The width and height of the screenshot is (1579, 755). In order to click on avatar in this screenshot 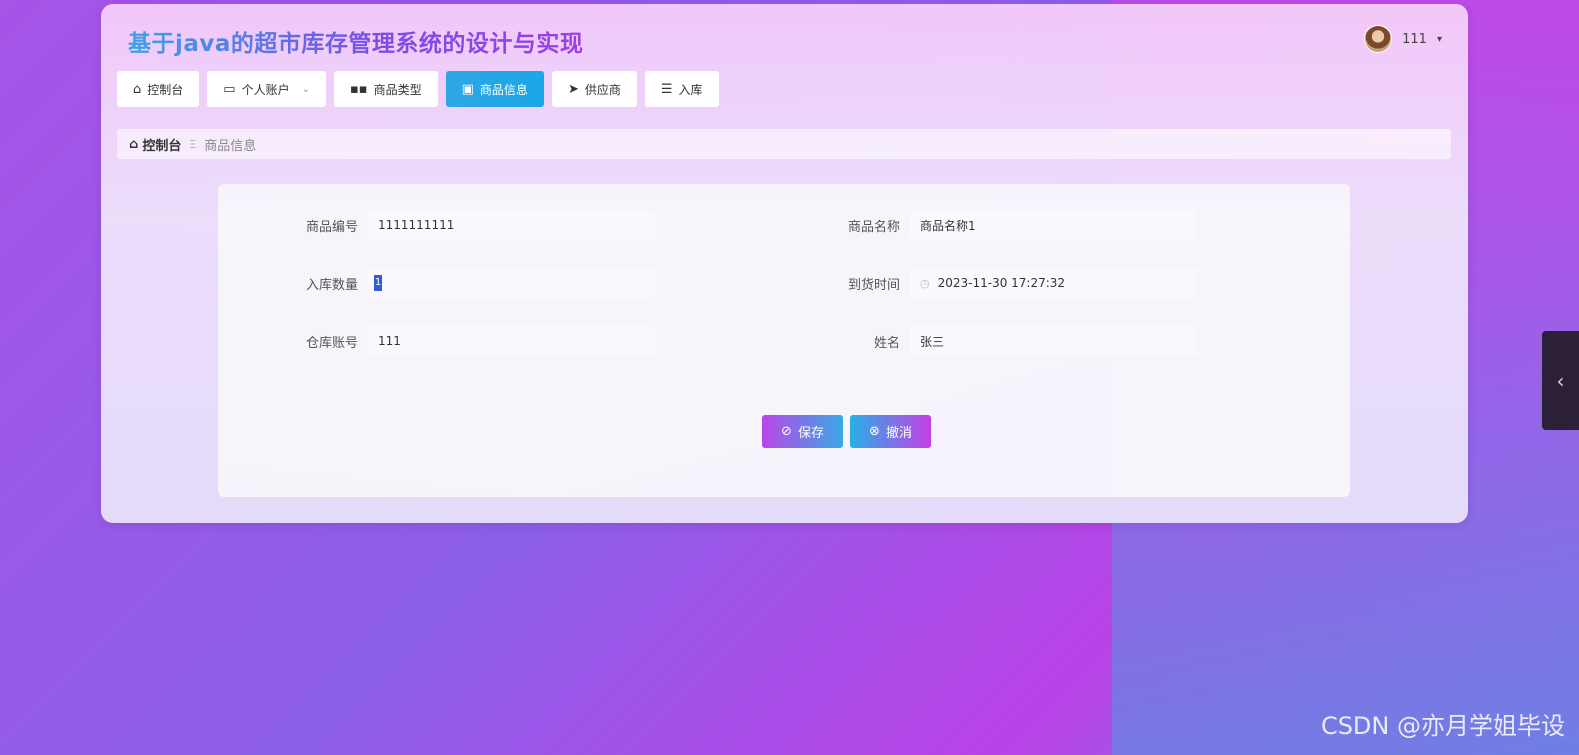, I will do `click(1378, 39)`.